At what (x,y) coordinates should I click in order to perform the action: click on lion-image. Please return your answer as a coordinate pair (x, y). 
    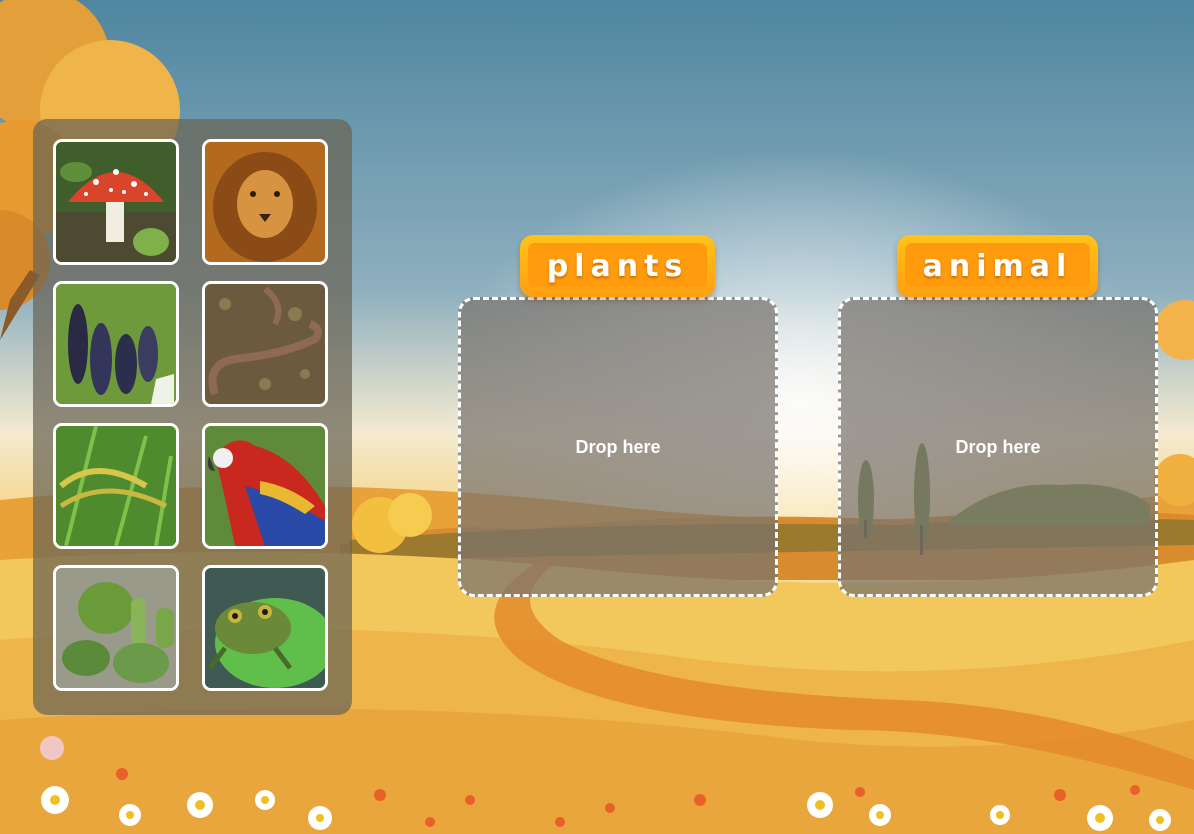
    Looking at the image, I should click on (265, 202).